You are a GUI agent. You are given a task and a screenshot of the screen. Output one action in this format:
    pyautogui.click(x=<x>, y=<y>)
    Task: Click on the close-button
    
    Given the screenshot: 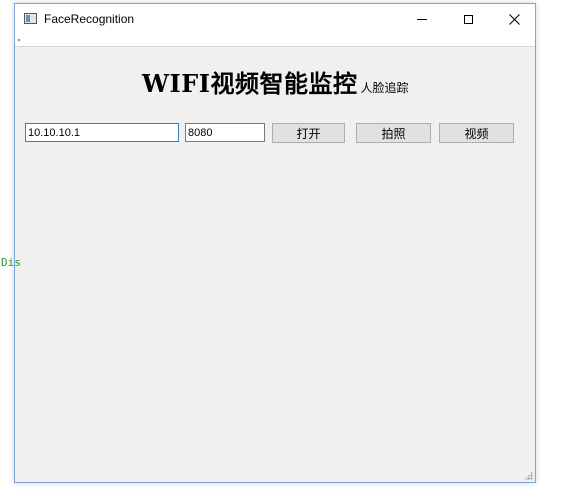 What is the action you would take?
    pyautogui.click(x=514, y=19)
    